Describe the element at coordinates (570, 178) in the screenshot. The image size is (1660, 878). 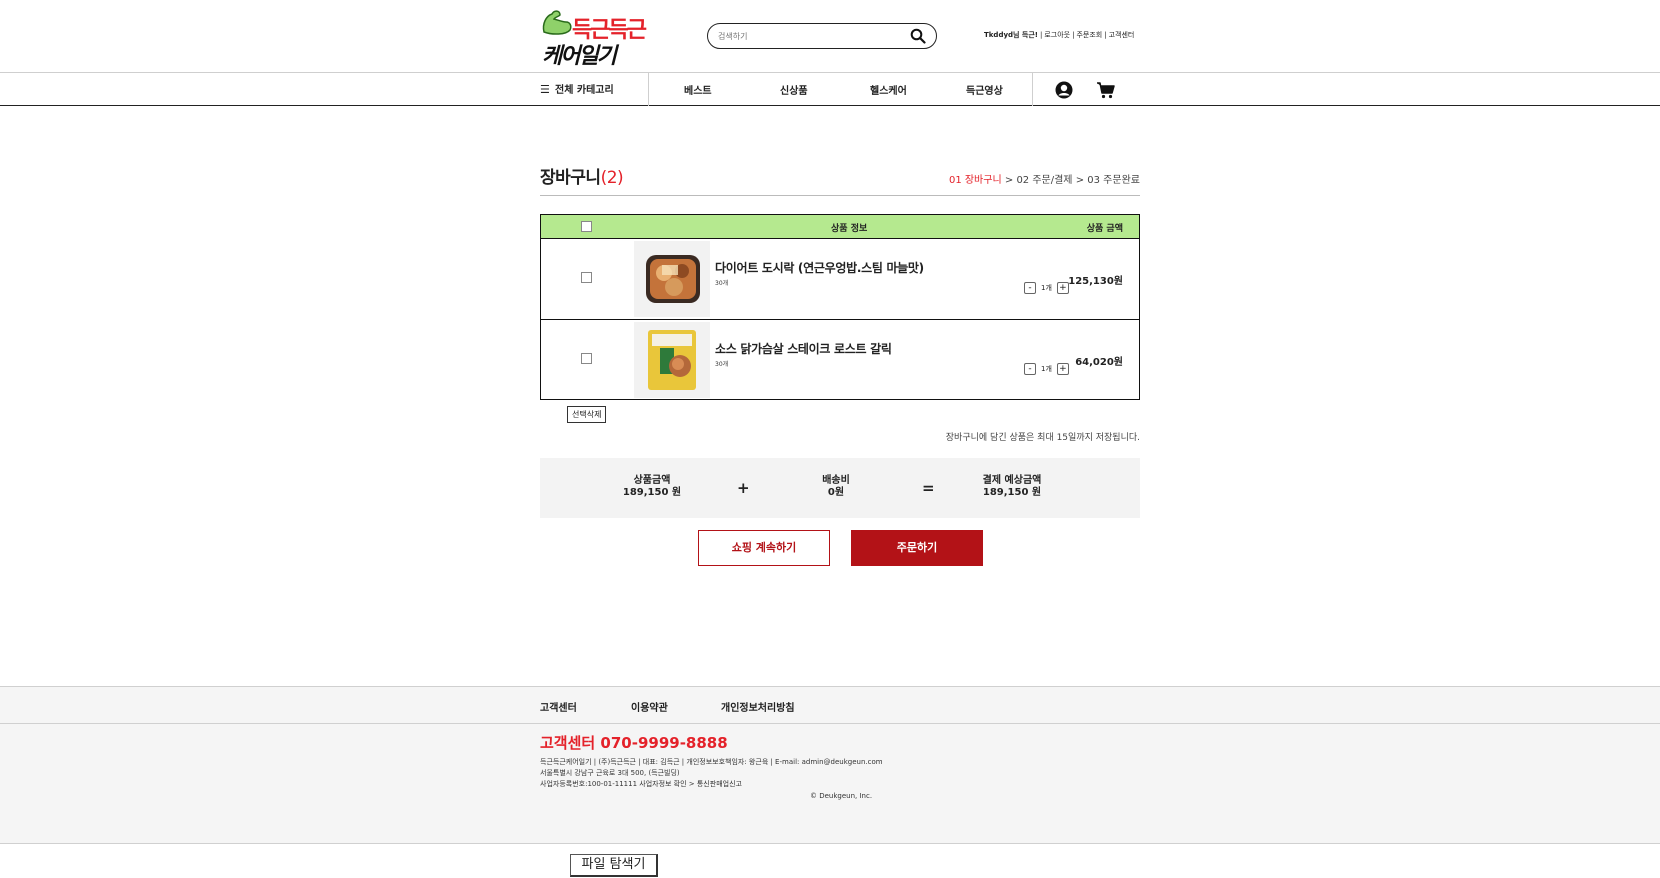
I see `cart-title: 장바구니` at that location.